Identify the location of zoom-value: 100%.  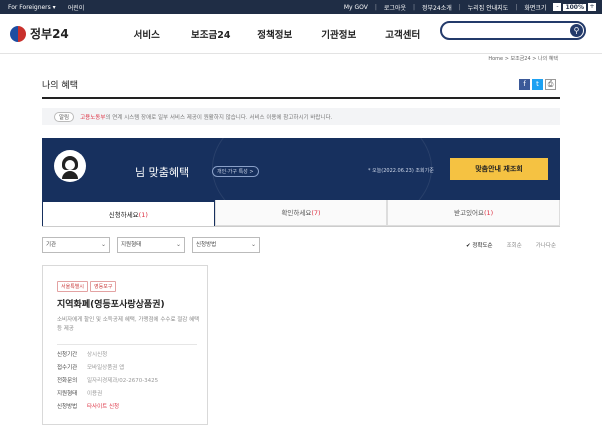
(574, 7).